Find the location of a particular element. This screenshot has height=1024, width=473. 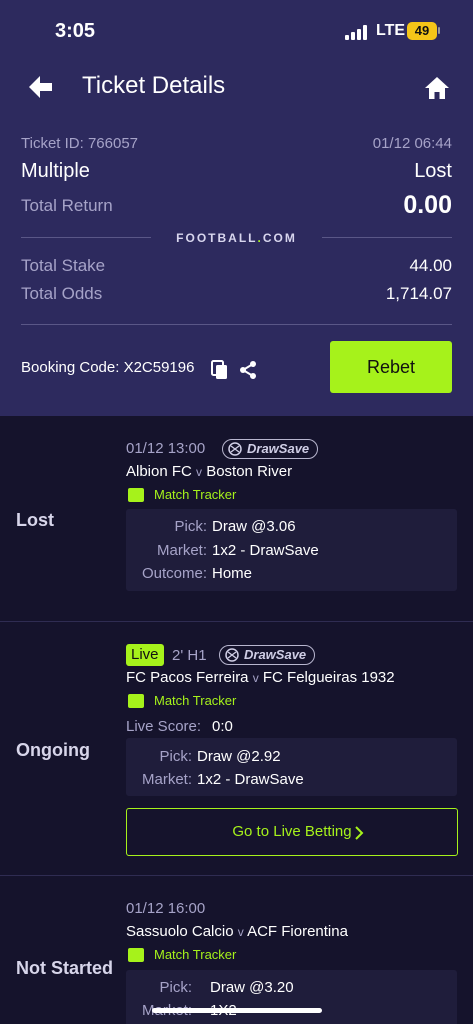

bet-status: Not Started is located at coordinates (65, 968).